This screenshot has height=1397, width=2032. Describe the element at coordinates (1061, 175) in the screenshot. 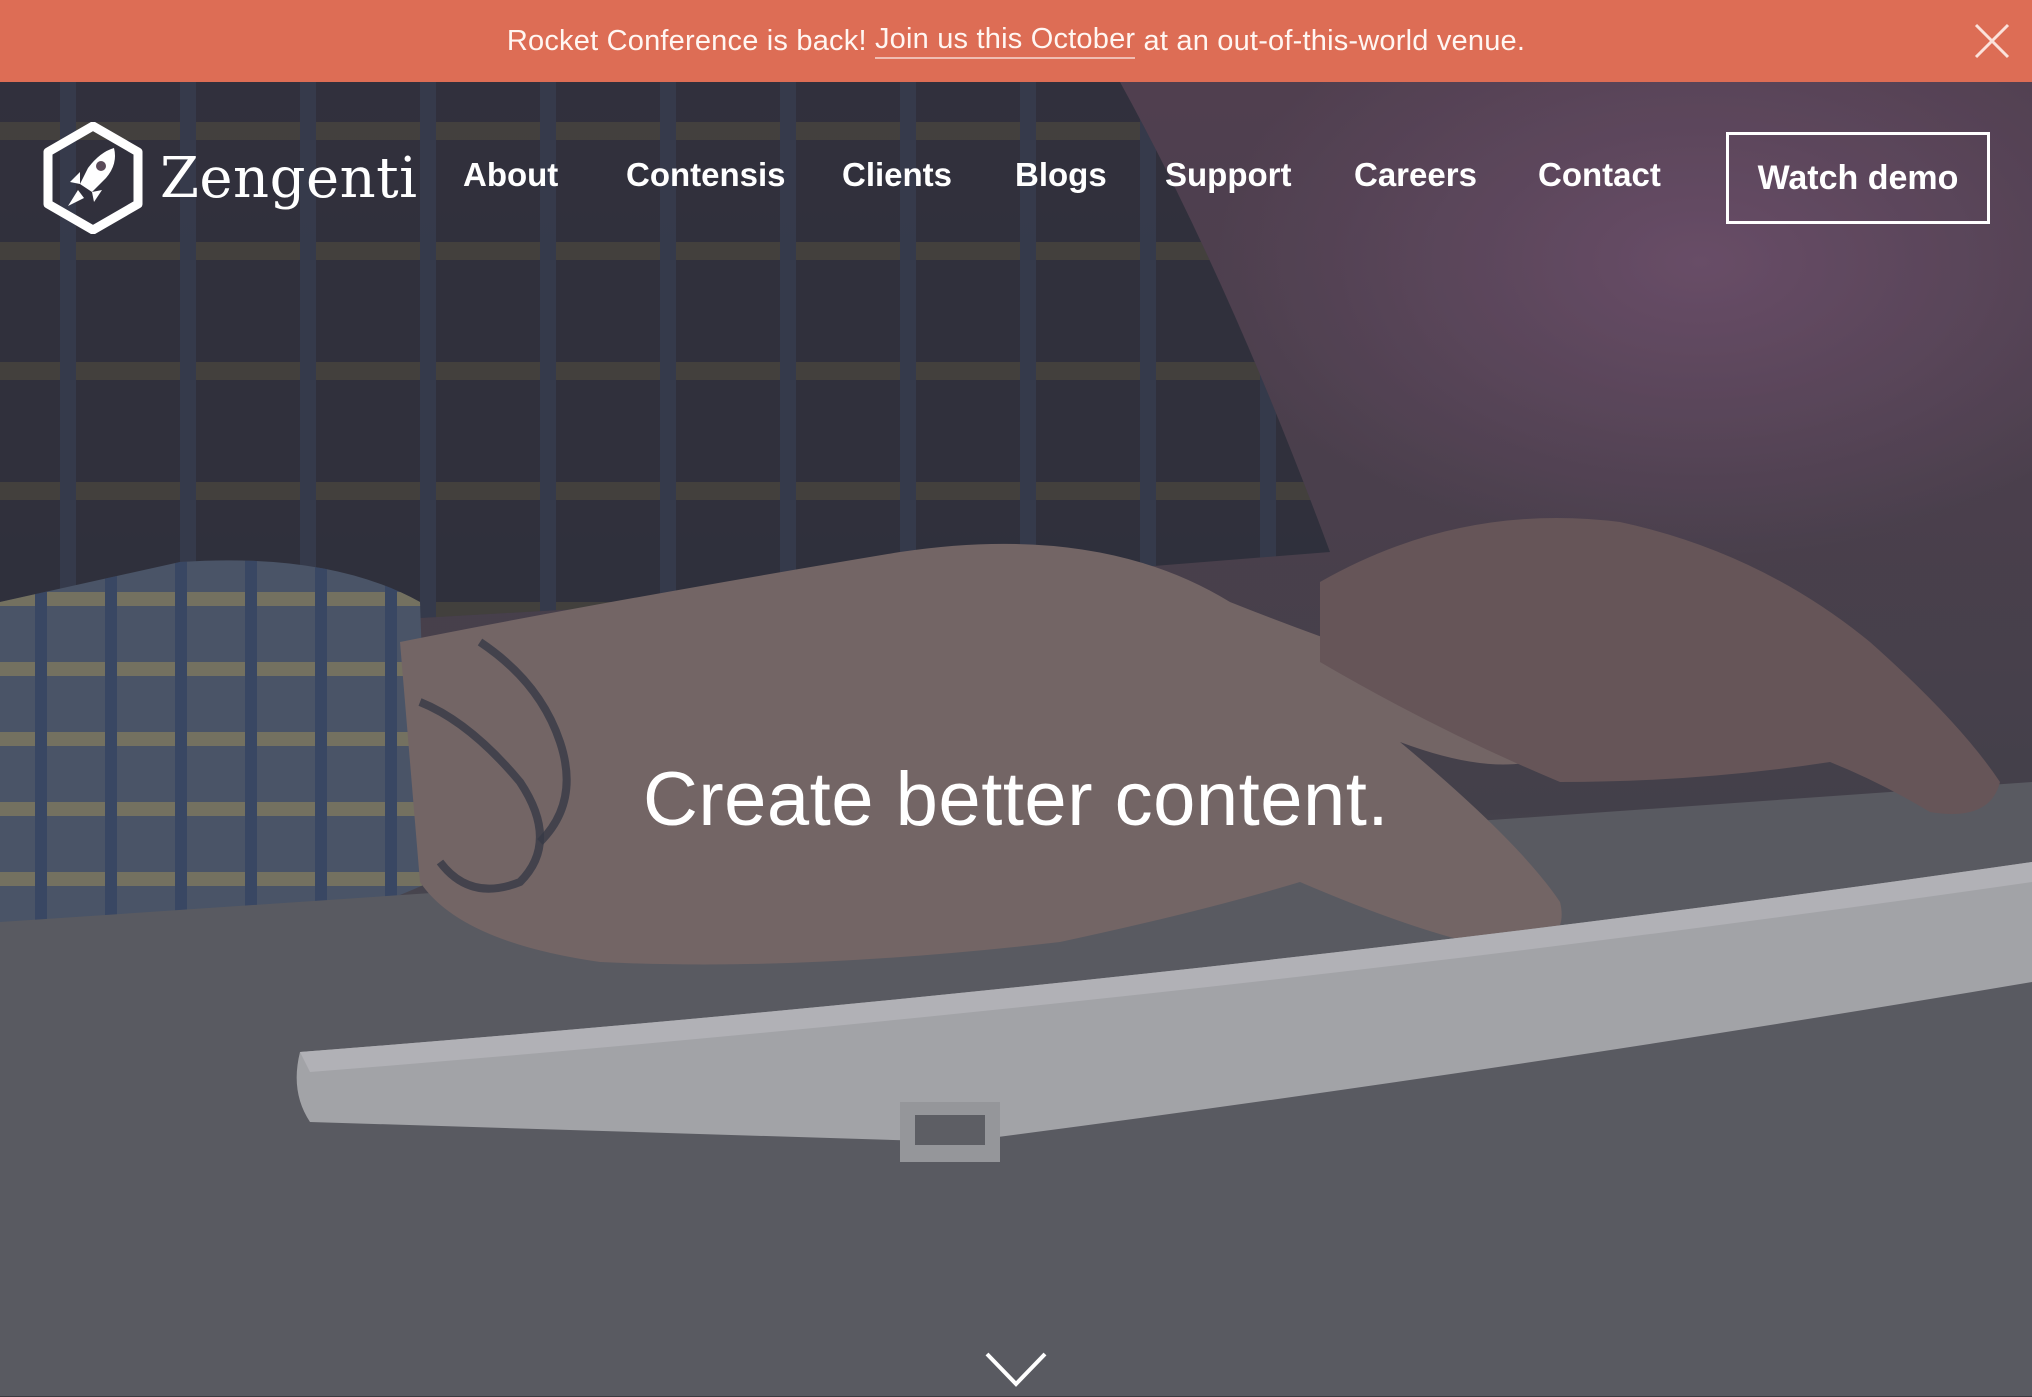

I see `nav-item-blogs: Blogs` at that location.